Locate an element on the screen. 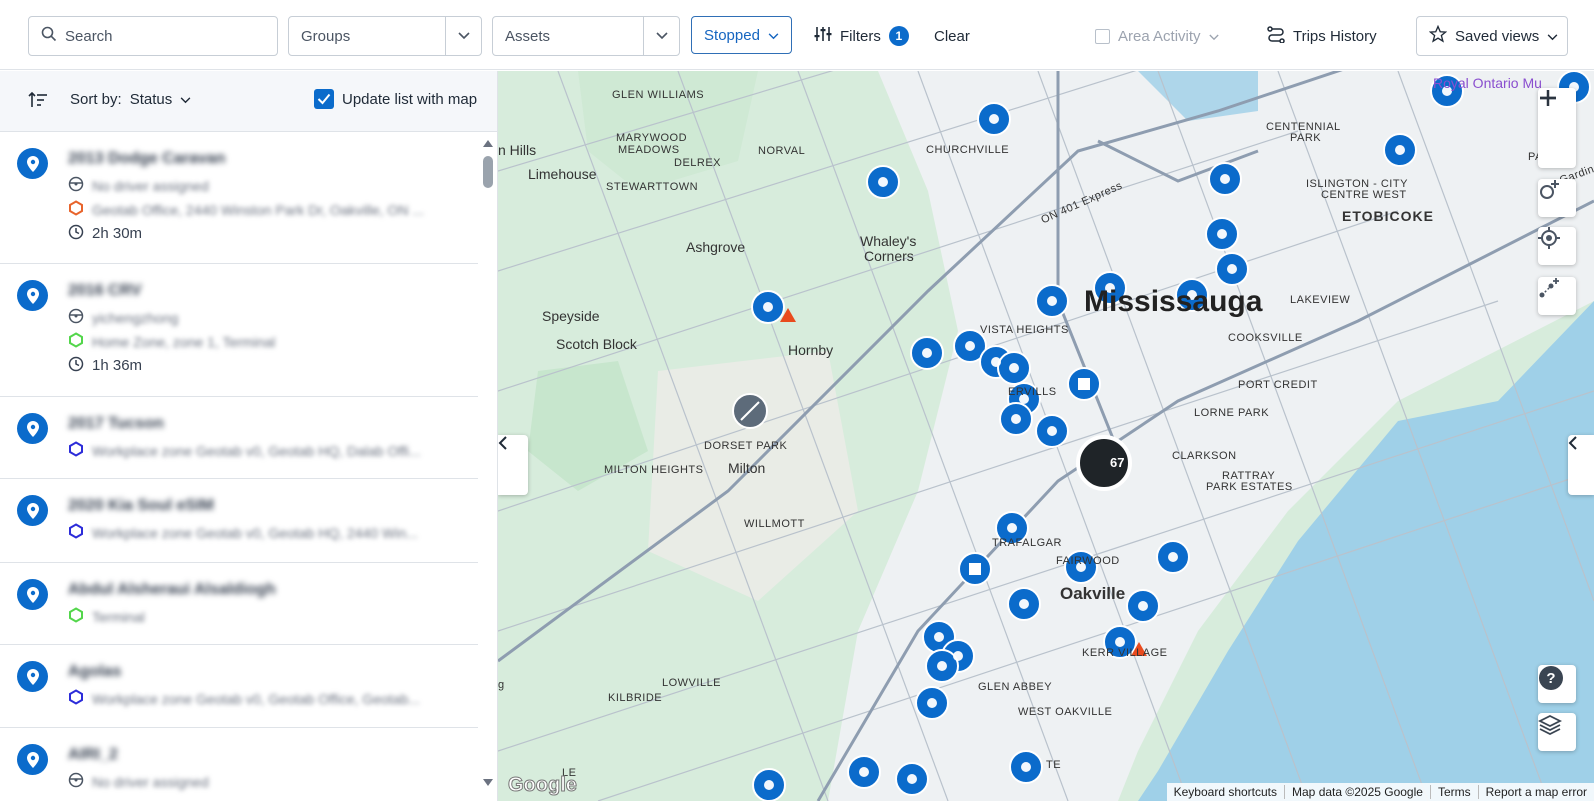 The height and width of the screenshot is (801, 1594). map-label: n Hills is located at coordinates (517, 150).